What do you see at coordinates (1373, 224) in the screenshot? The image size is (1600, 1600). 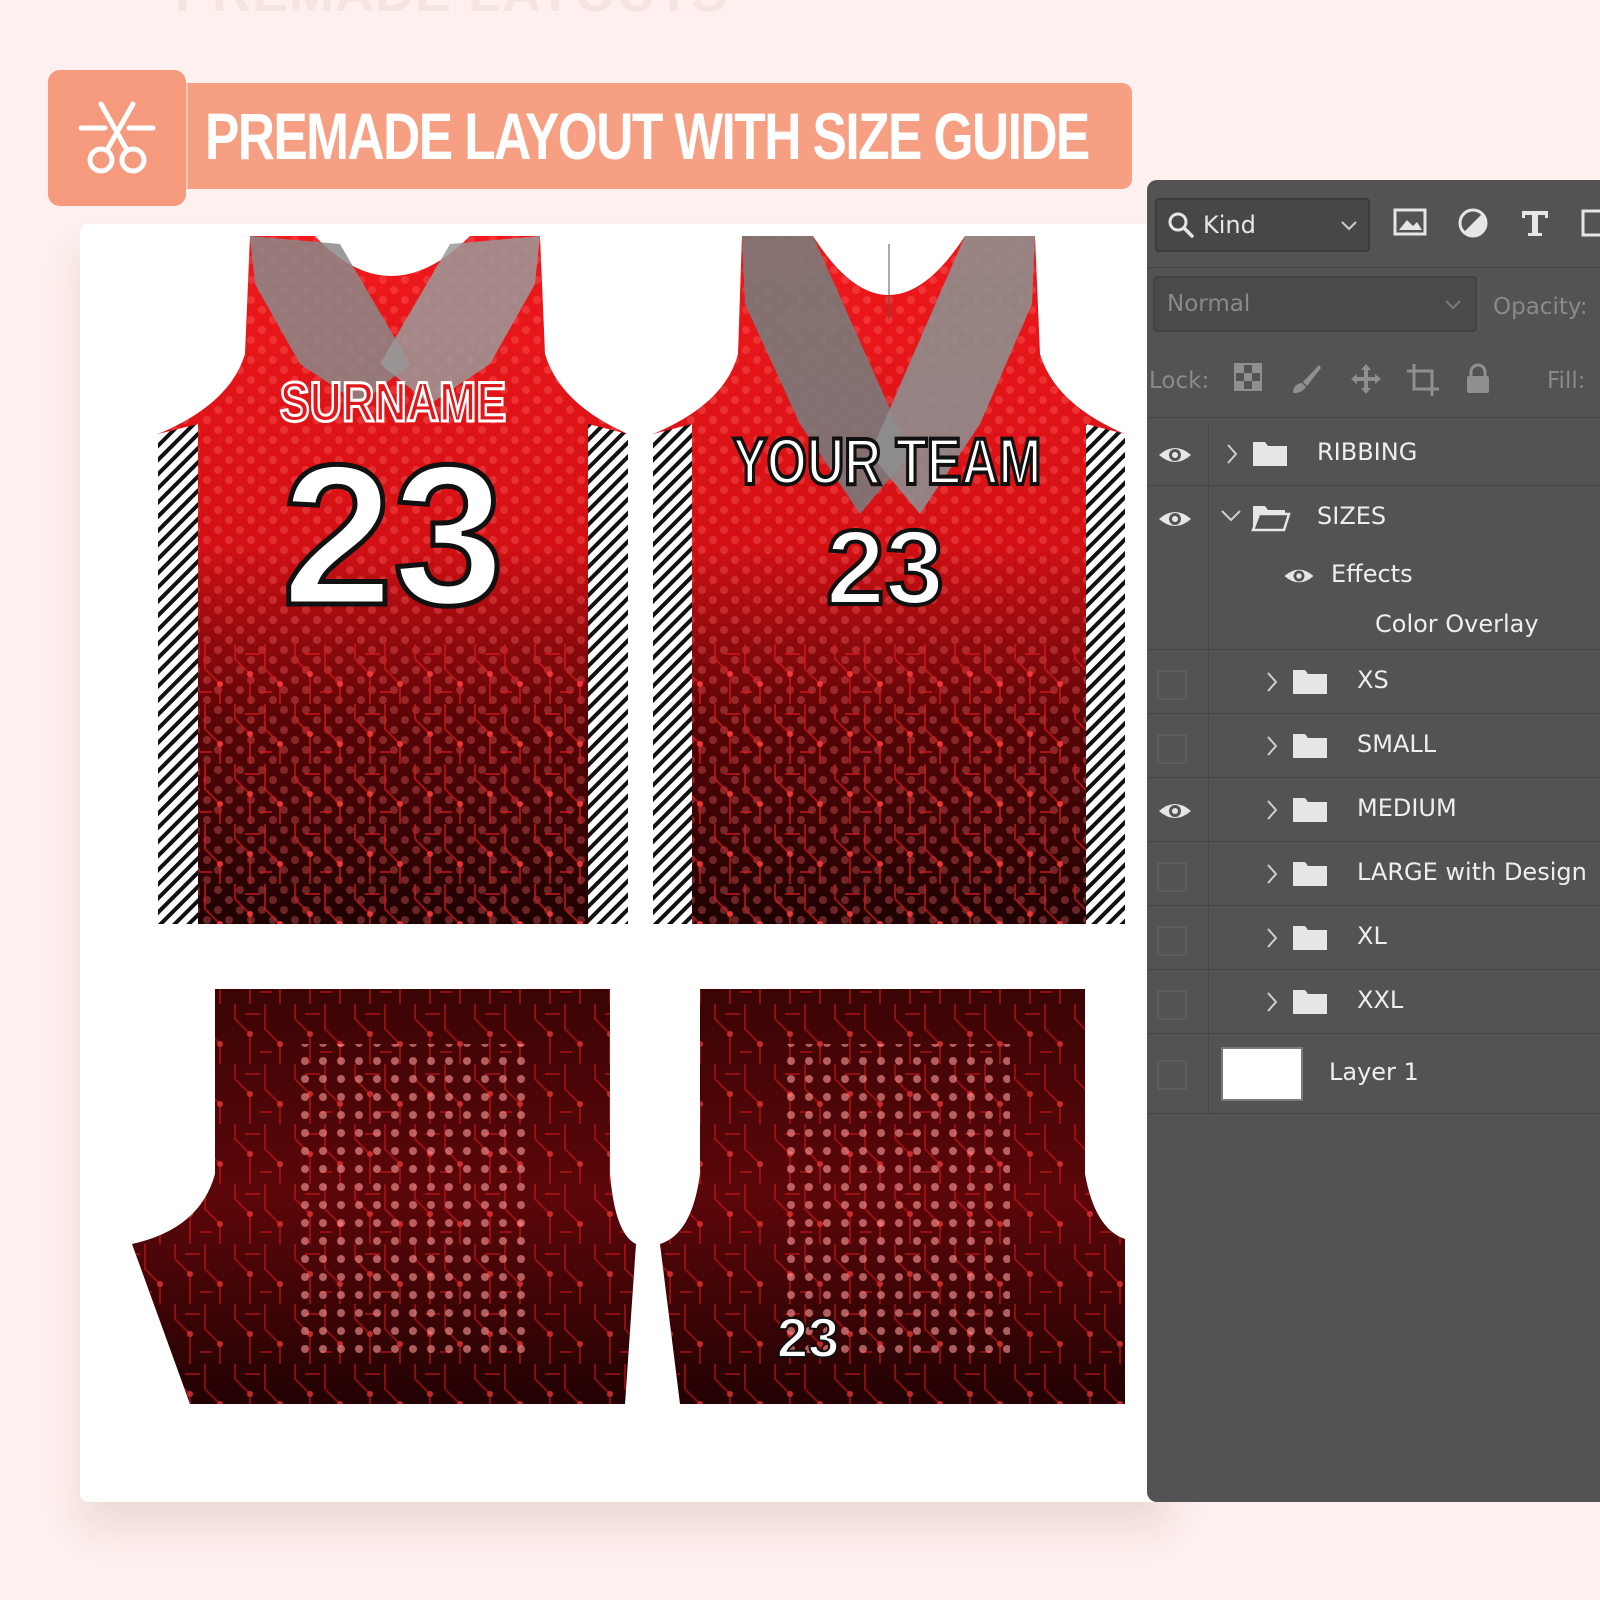 I see `layer-filter-bar: Kind` at bounding box center [1373, 224].